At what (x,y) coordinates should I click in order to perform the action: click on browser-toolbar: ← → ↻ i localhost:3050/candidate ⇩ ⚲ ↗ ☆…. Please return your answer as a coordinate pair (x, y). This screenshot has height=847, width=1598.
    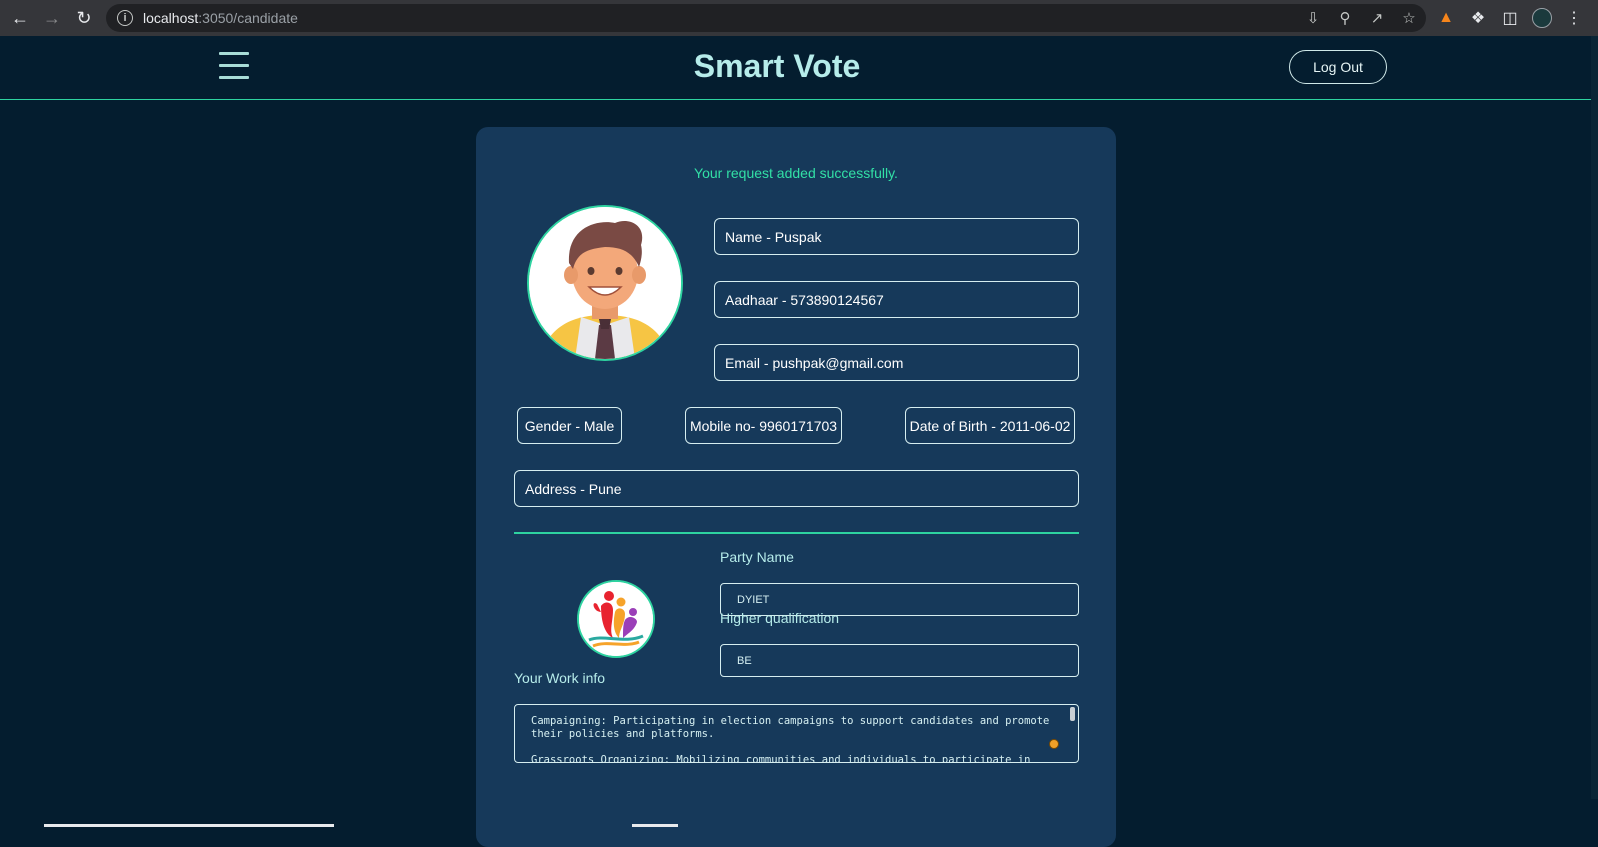
    Looking at the image, I should click on (799, 18).